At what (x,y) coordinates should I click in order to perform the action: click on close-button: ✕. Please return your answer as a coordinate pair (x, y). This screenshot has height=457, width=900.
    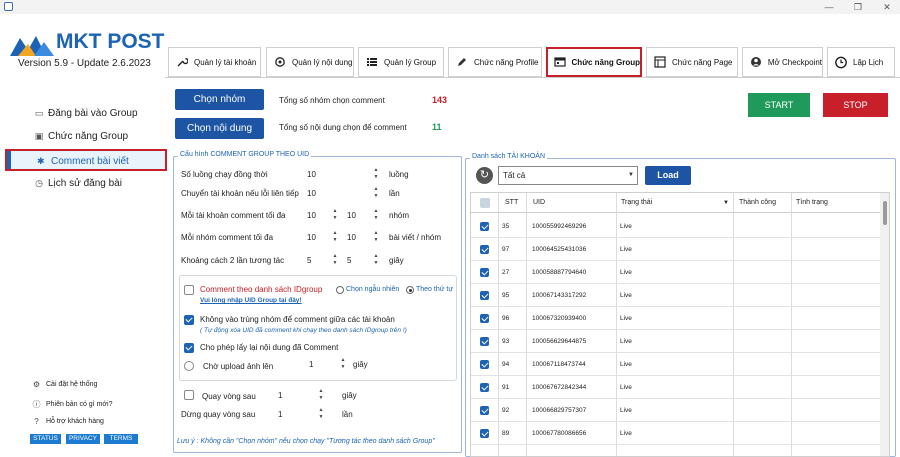
    Looking at the image, I should click on (887, 7).